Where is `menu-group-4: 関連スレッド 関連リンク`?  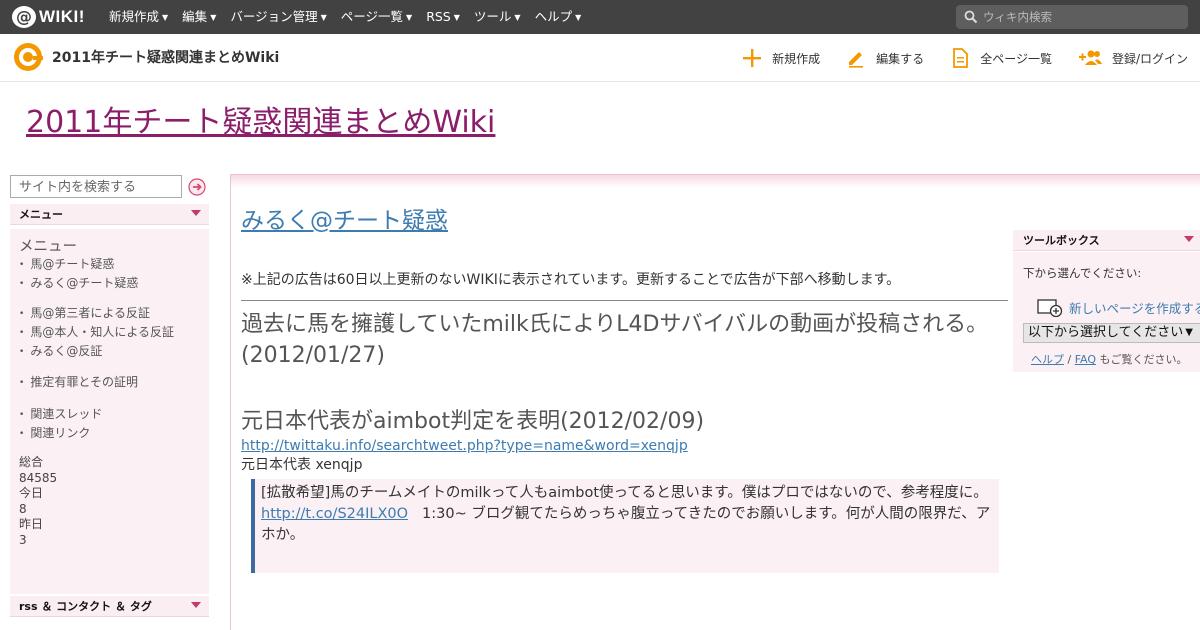 menu-group-4: 関連スレッド 関連リンク is located at coordinates (60, 424).